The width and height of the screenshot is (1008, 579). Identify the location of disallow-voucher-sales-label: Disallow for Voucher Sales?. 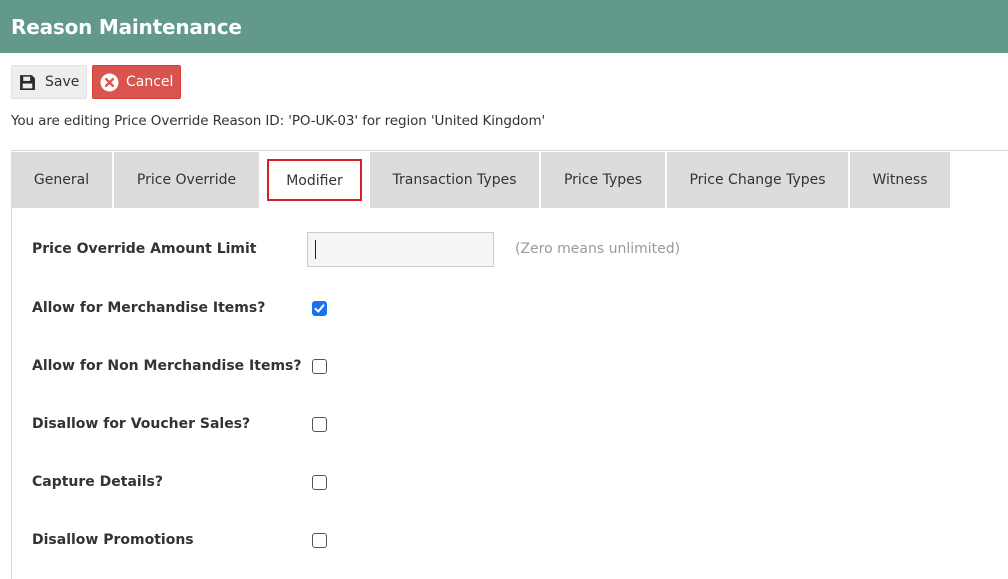
(141, 424).